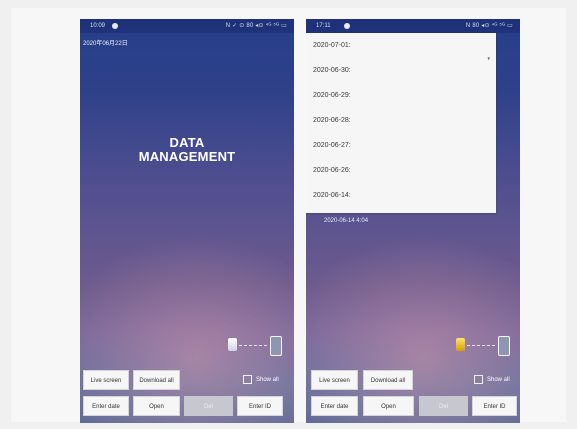 This screenshot has height=429, width=577. I want to click on status-bar: 17:11 N 80 ◂⊙ ⁴ᴳ ⁵ᴳ ▭, so click(413, 26).